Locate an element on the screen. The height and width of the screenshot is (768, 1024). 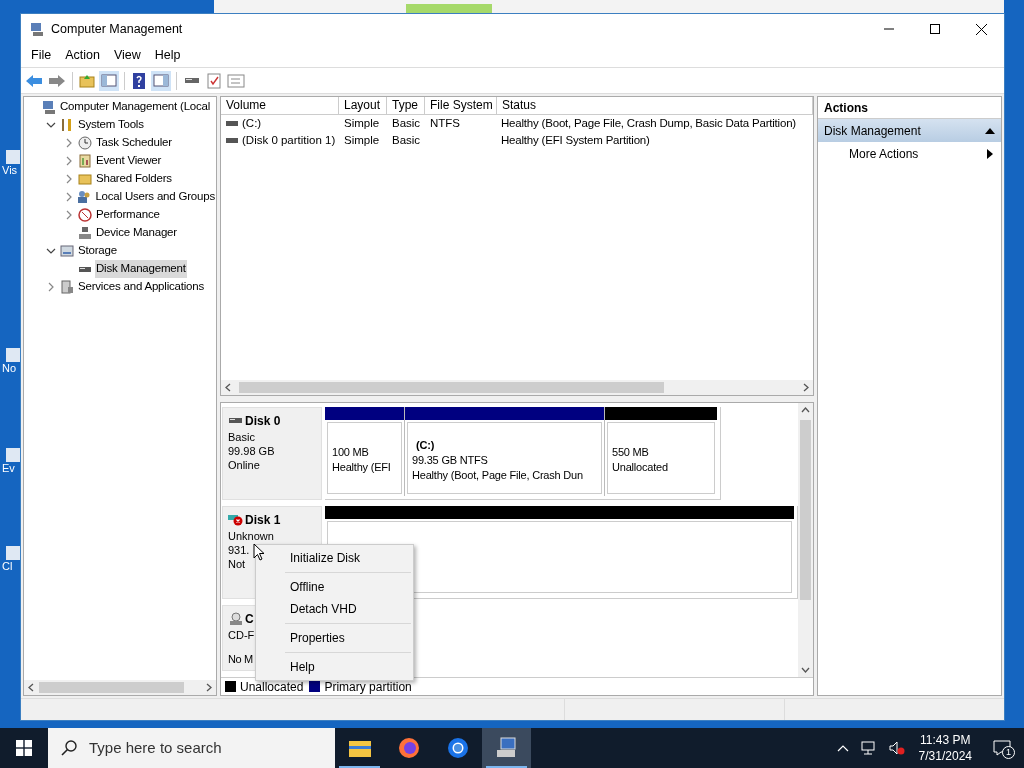
tree-item: Device Manager is located at coordinates (136, 233).